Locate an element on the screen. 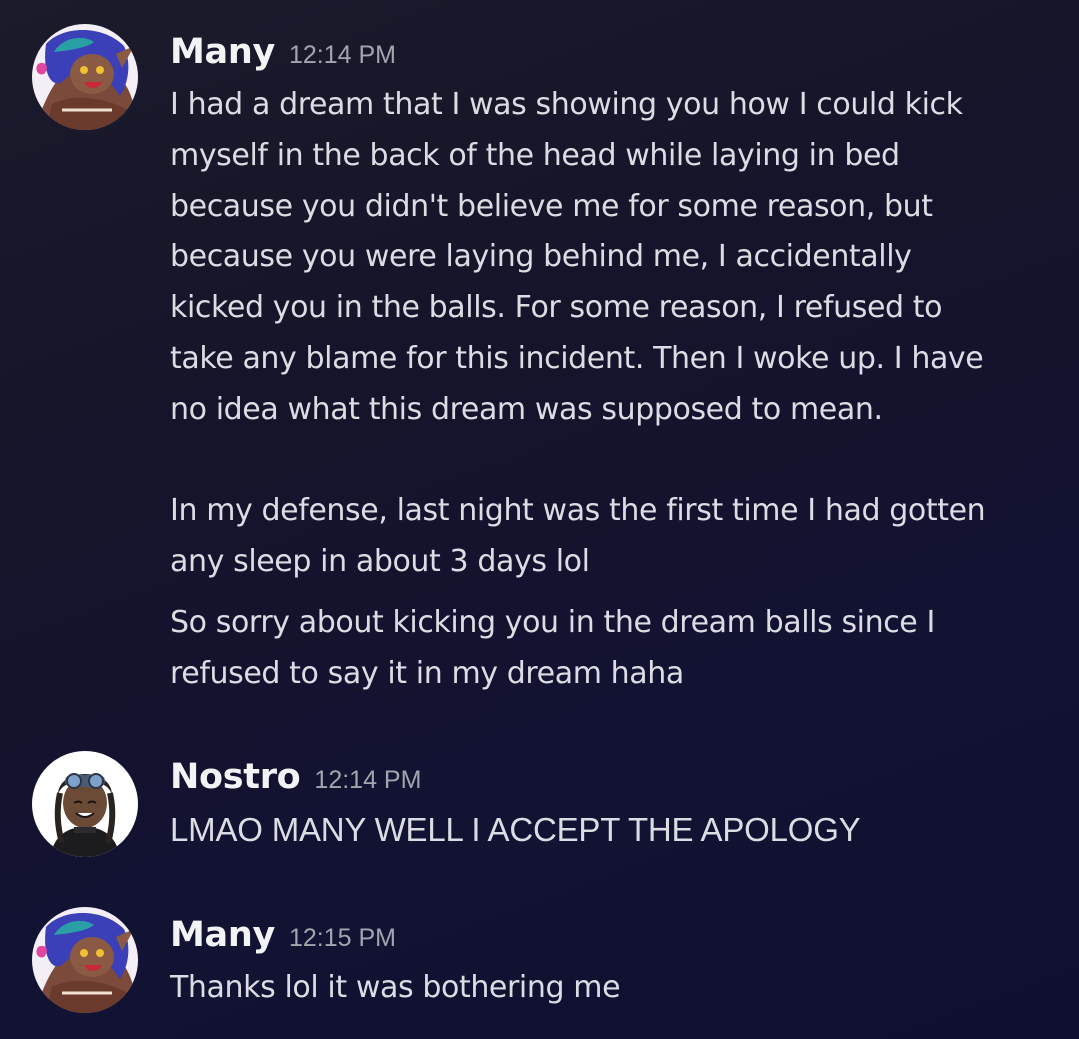 The width and height of the screenshot is (1079, 1039). message-line: refused to say it in my dream haha is located at coordinates (427, 673).